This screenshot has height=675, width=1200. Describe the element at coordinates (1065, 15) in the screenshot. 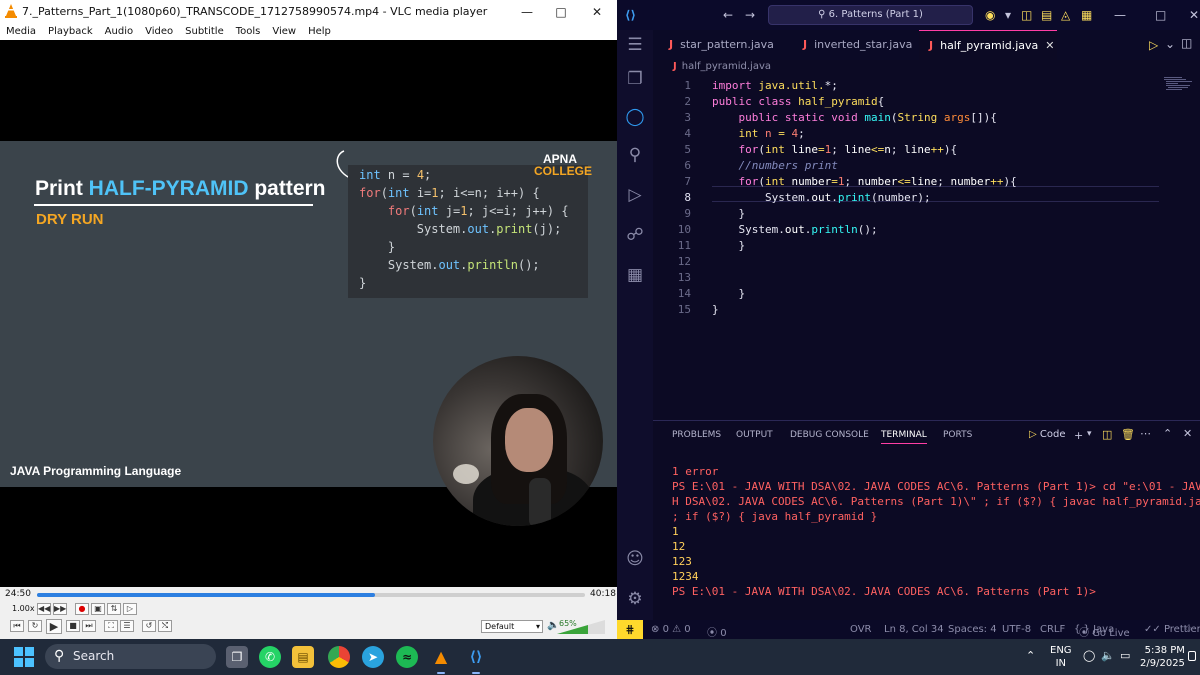

I see `toggle-secondary-sidebar-icon: ◬` at that location.